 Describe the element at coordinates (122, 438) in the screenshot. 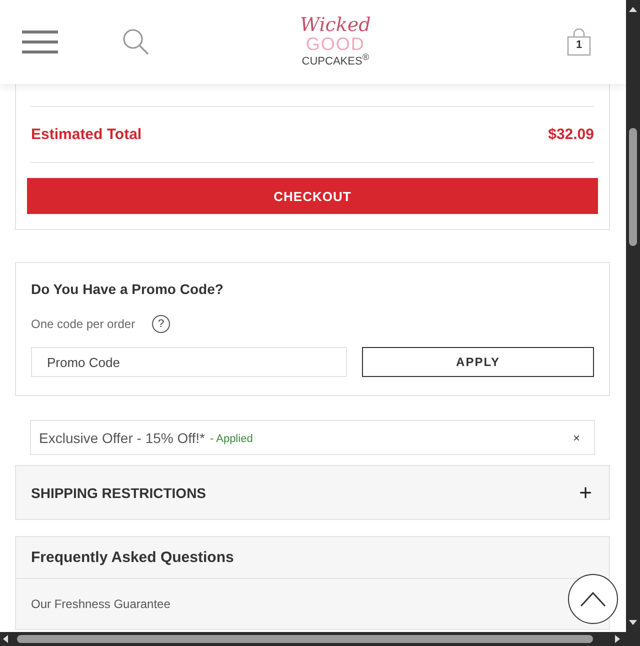

I see `offer-name: Exclusive Offer - 15% Off!*` at that location.